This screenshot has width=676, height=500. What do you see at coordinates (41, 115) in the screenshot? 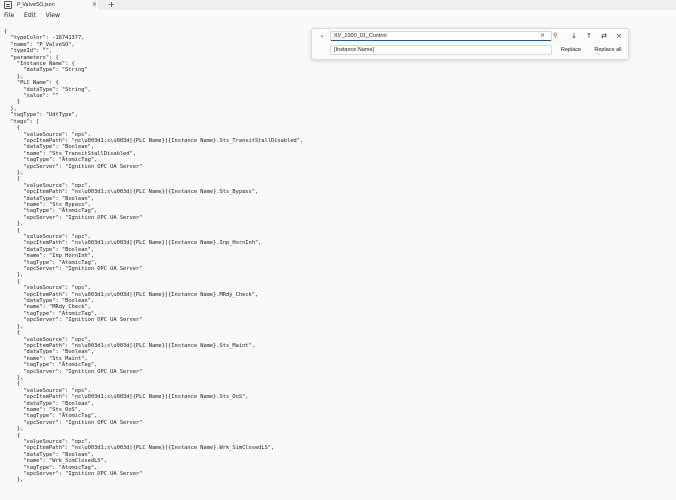
I see `code-line: "tagType": "UdtType",` at bounding box center [41, 115].